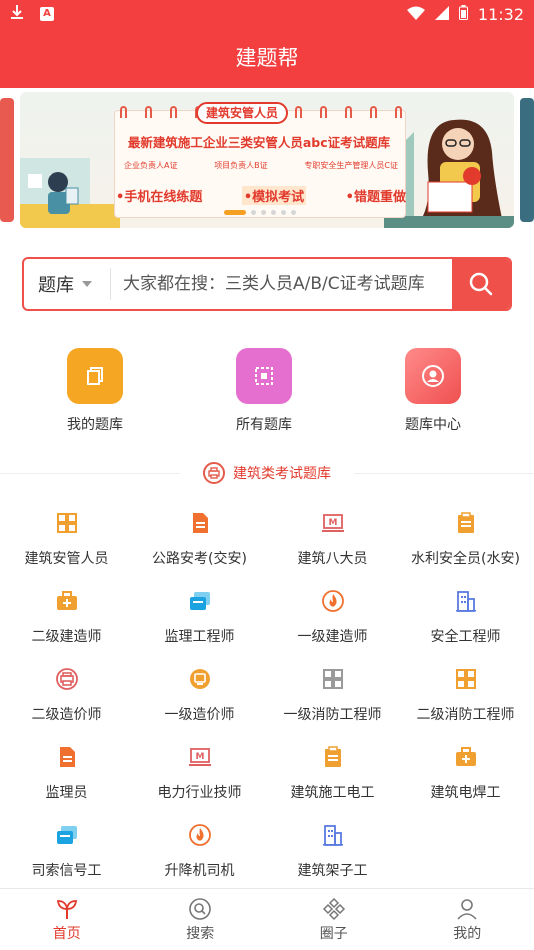  Describe the element at coordinates (66, 715) in the screenshot. I see `category-label: 二级造价师` at that location.